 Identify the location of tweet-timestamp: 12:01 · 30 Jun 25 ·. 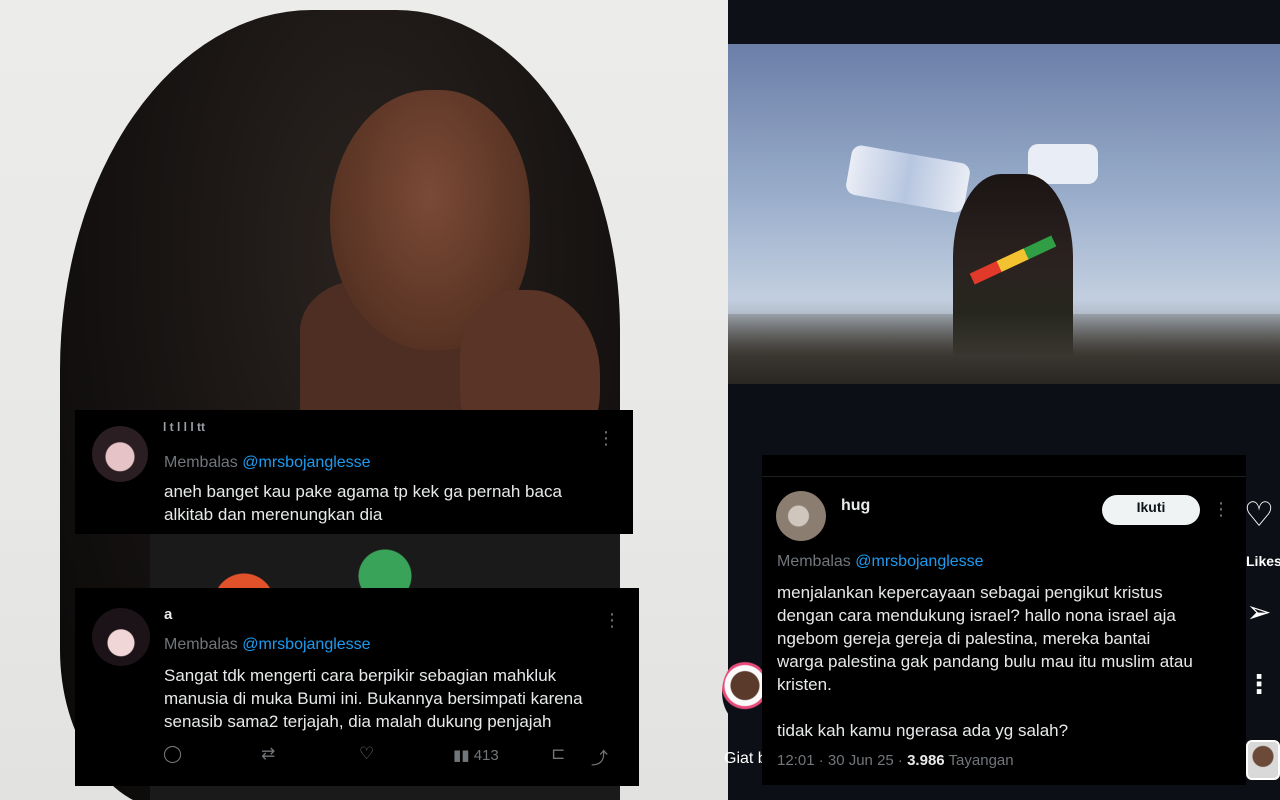
(840, 760).